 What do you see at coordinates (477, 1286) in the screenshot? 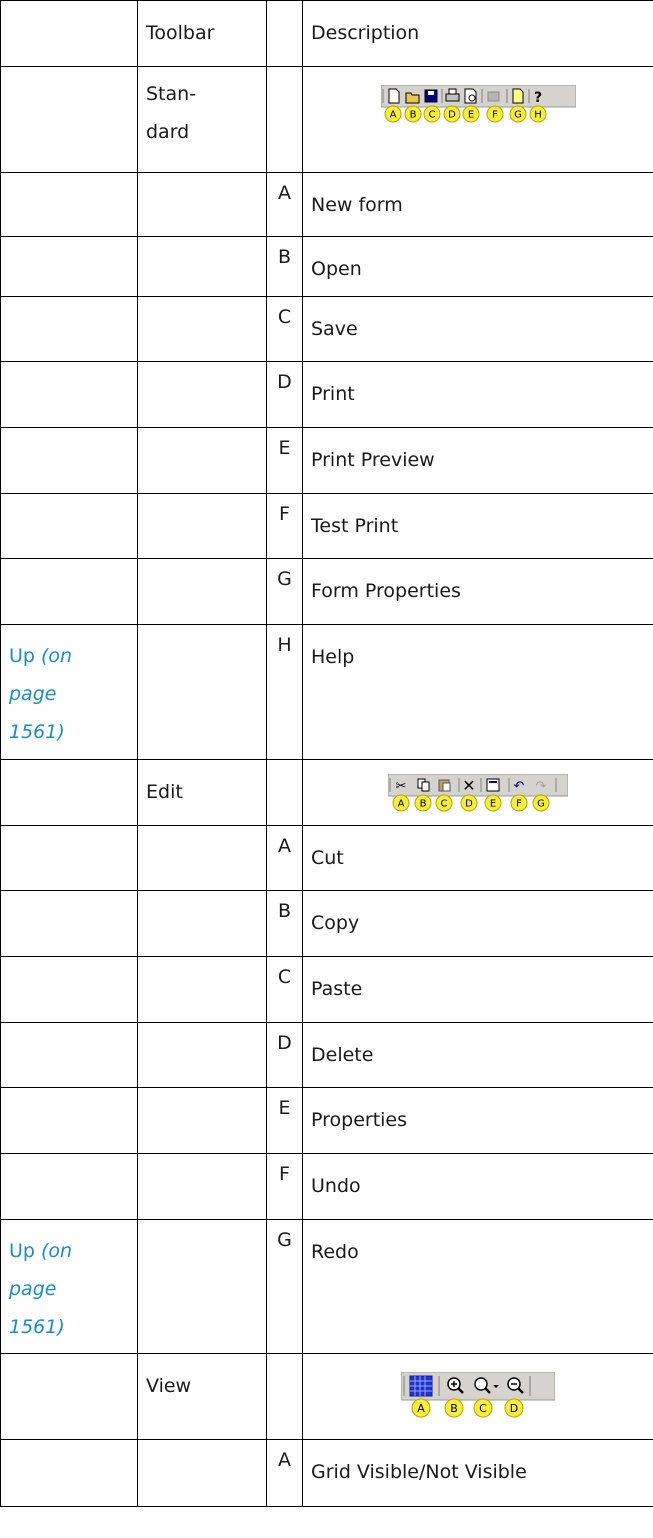
I see `item-description: Redo` at bounding box center [477, 1286].